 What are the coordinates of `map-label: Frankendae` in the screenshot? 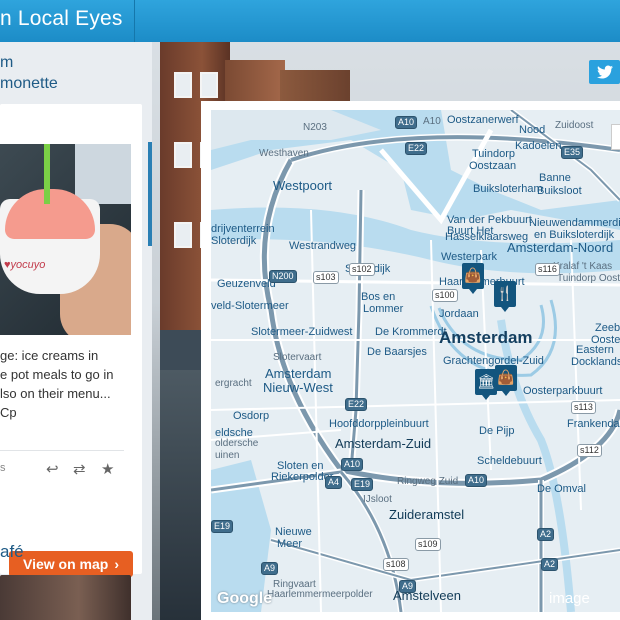 It's located at (593, 424).